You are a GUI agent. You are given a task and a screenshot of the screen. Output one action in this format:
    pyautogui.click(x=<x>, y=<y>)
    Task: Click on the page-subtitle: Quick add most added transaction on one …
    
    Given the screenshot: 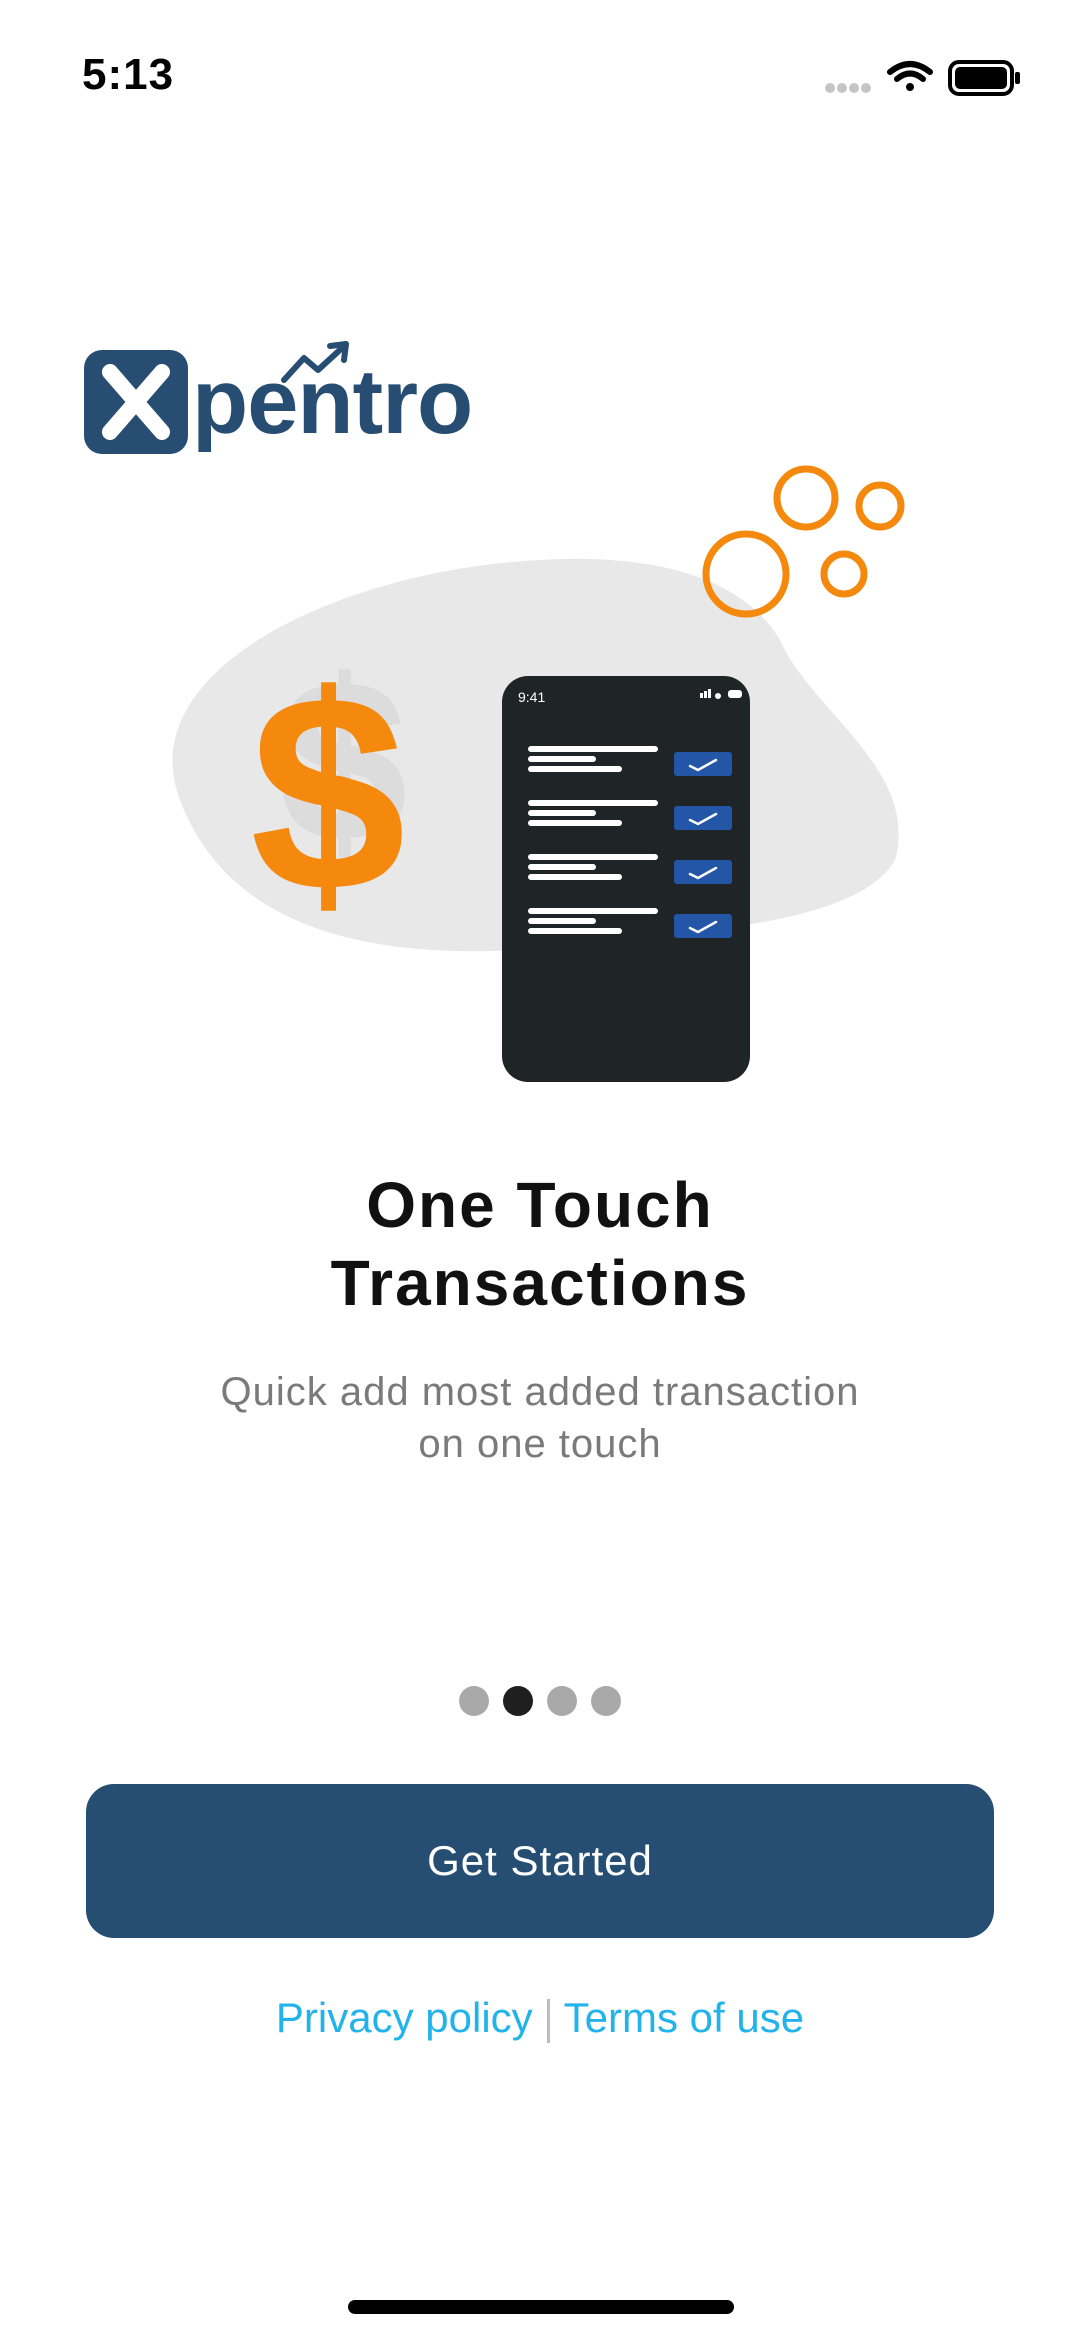 What is the action you would take?
    pyautogui.click(x=540, y=1418)
    